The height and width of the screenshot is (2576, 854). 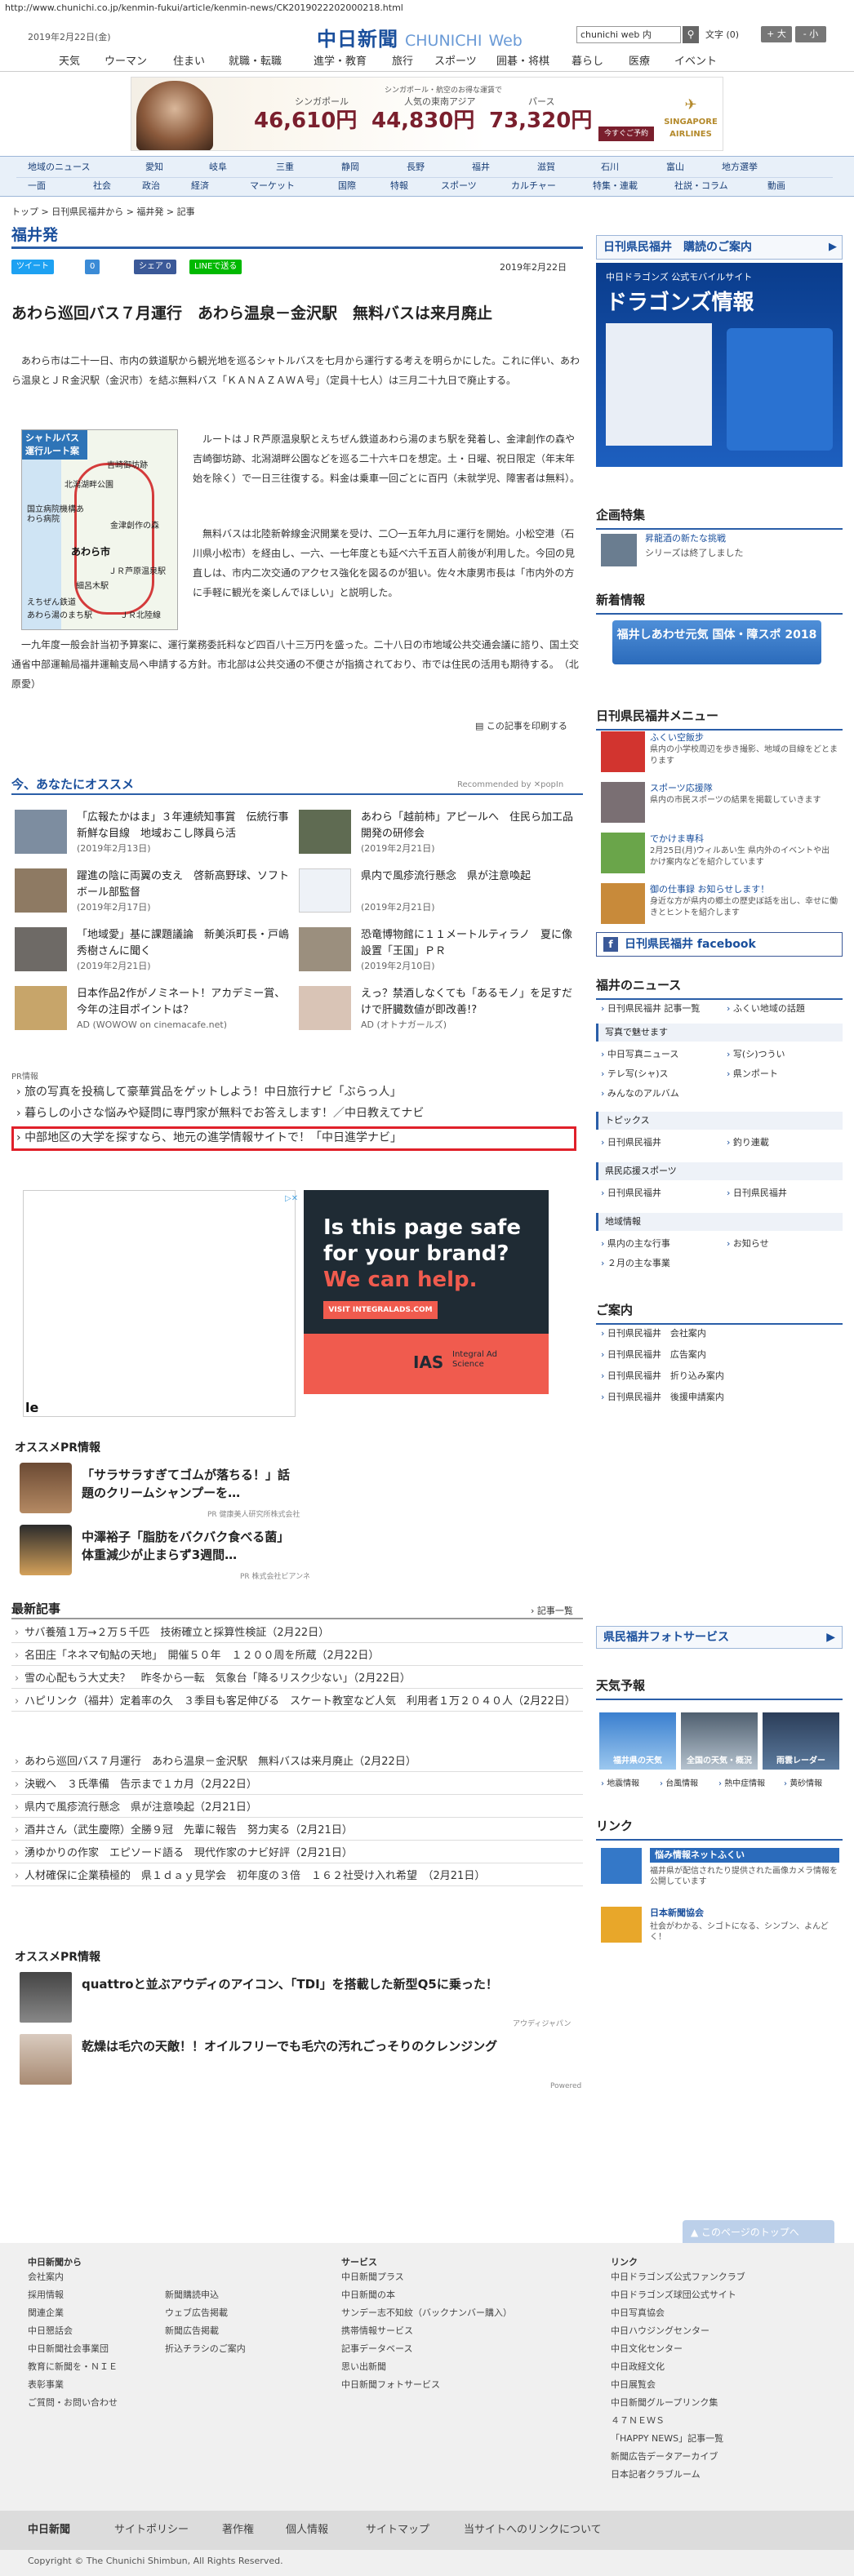 What do you see at coordinates (741, 1784) in the screenshot?
I see `weather-sub-link: 熱中症情報` at bounding box center [741, 1784].